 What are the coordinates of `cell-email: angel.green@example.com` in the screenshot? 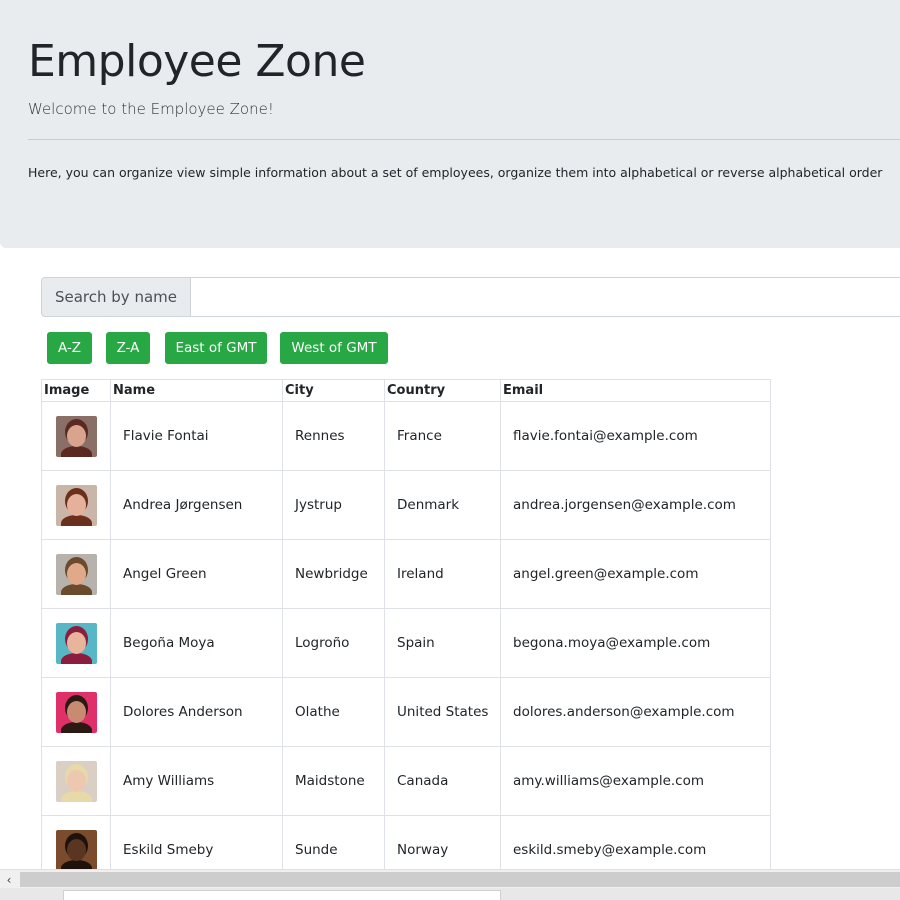 It's located at (635, 574).